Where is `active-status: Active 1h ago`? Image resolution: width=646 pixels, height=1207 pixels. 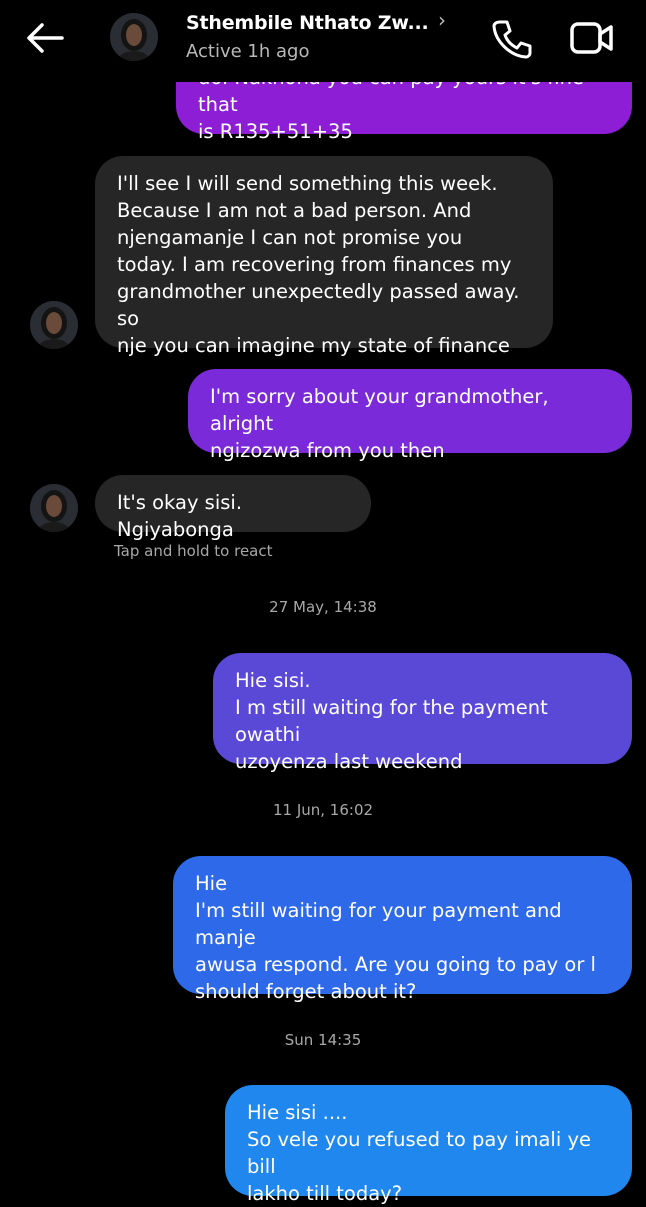 active-status: Active 1h ago is located at coordinates (248, 51).